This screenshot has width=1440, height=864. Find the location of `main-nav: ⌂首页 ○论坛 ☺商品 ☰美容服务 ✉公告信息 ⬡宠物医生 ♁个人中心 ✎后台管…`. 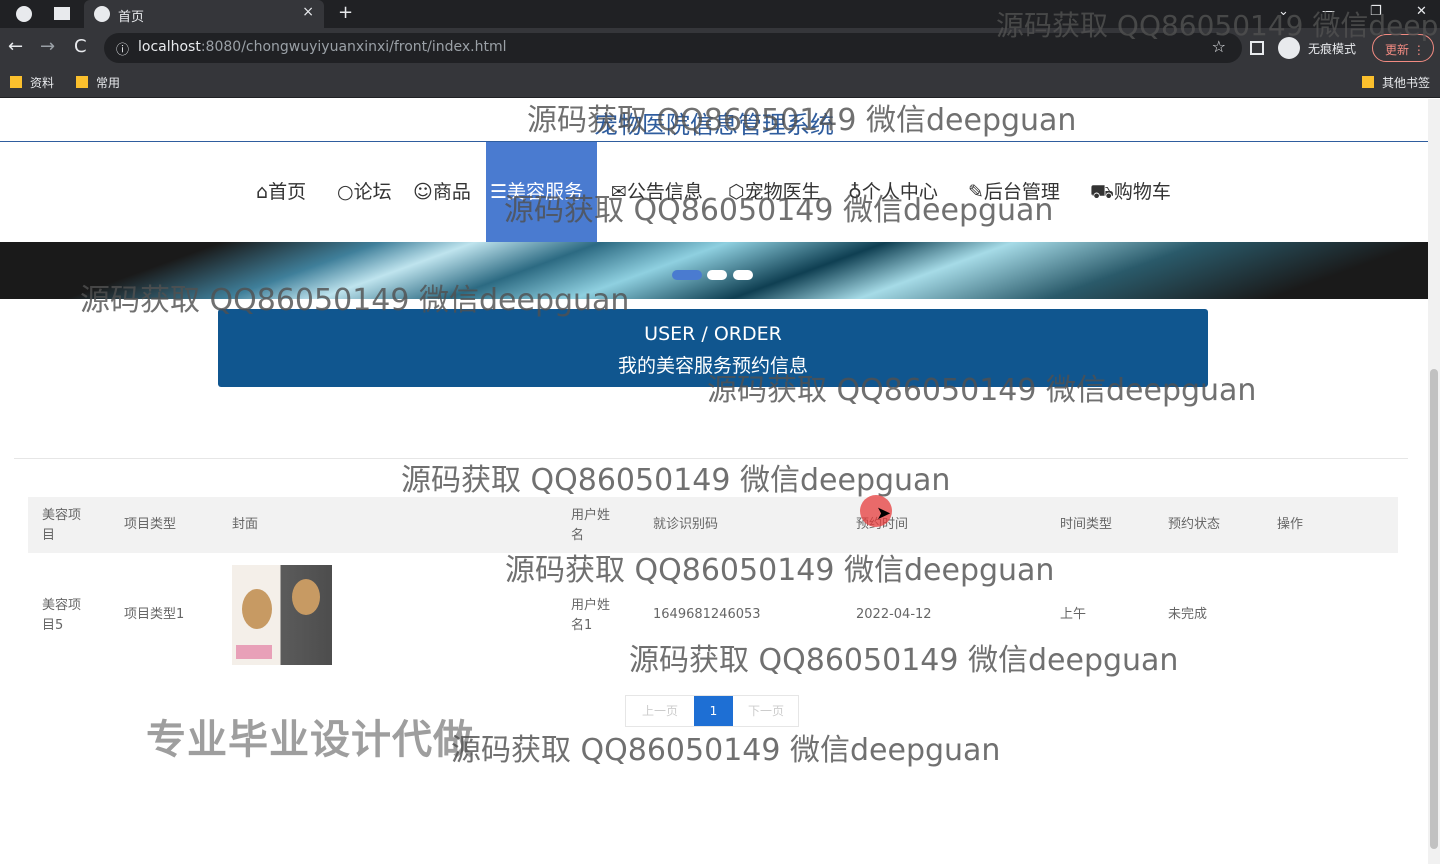

main-nav: ⌂首页 ○论坛 ☺商品 ☰美容服务 ✉公告信息 ⬡宠物医生 ♁个人中心 ✎后台管… is located at coordinates (714, 192).